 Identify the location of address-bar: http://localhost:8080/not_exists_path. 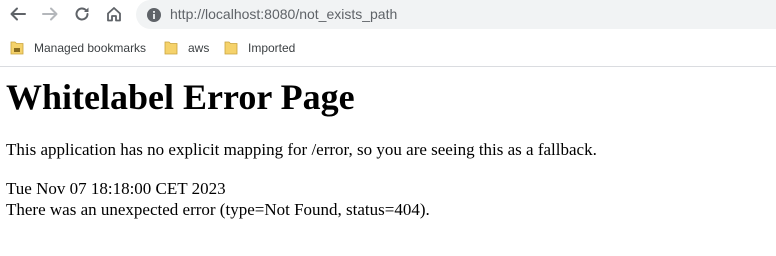
(456, 14).